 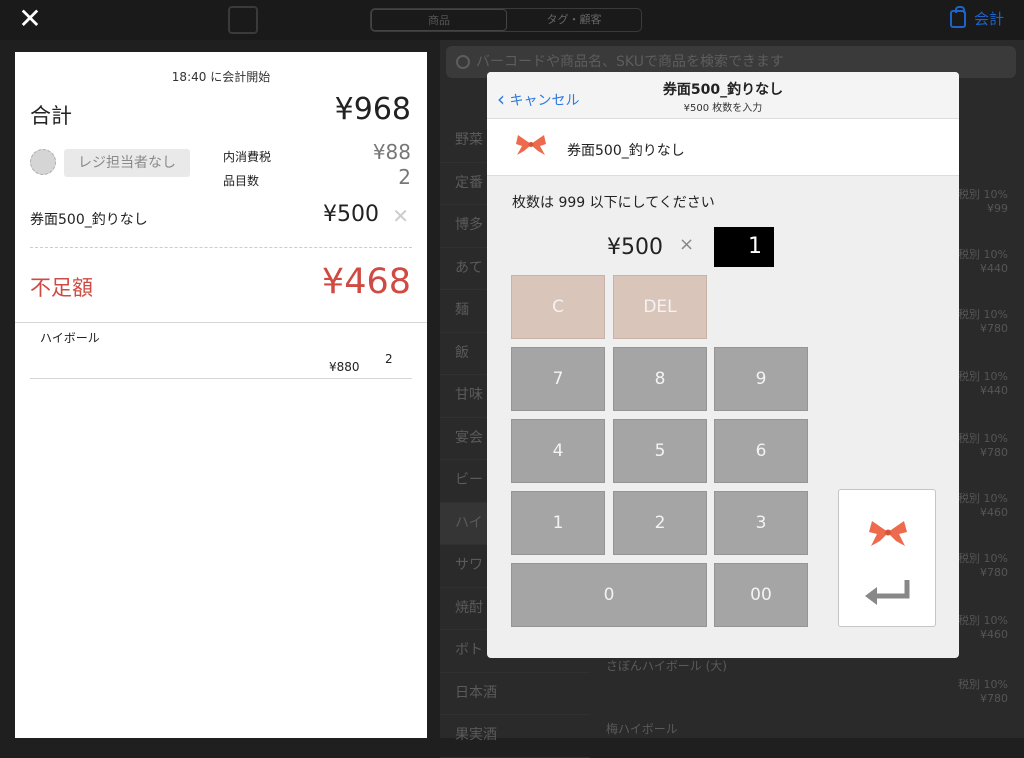 I want to click on shortage-label: 不足額, so click(x=61, y=288).